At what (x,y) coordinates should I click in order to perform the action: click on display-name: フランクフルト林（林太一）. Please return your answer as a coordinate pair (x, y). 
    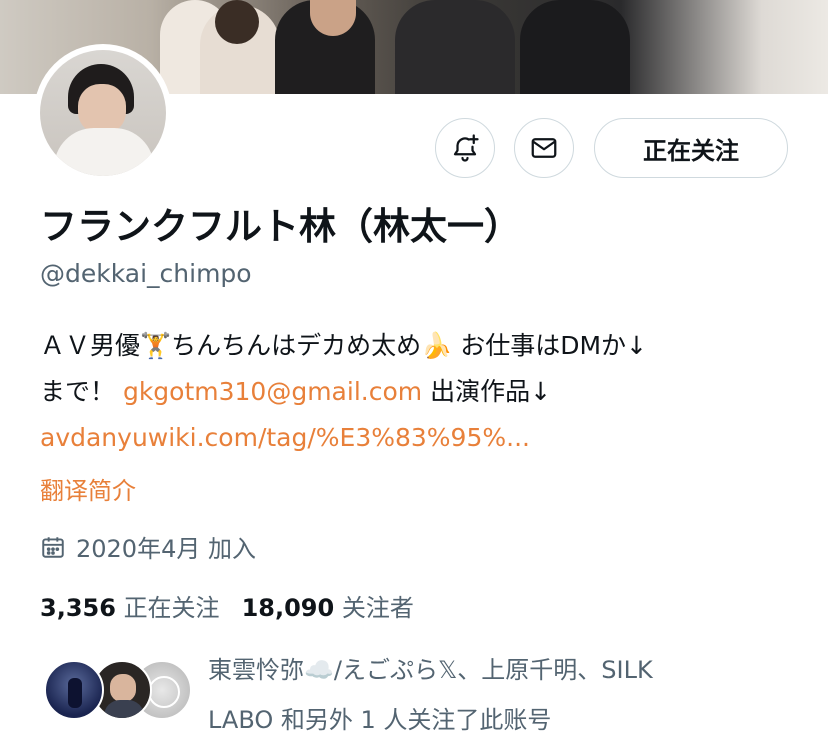
    Looking at the image, I should click on (280, 226).